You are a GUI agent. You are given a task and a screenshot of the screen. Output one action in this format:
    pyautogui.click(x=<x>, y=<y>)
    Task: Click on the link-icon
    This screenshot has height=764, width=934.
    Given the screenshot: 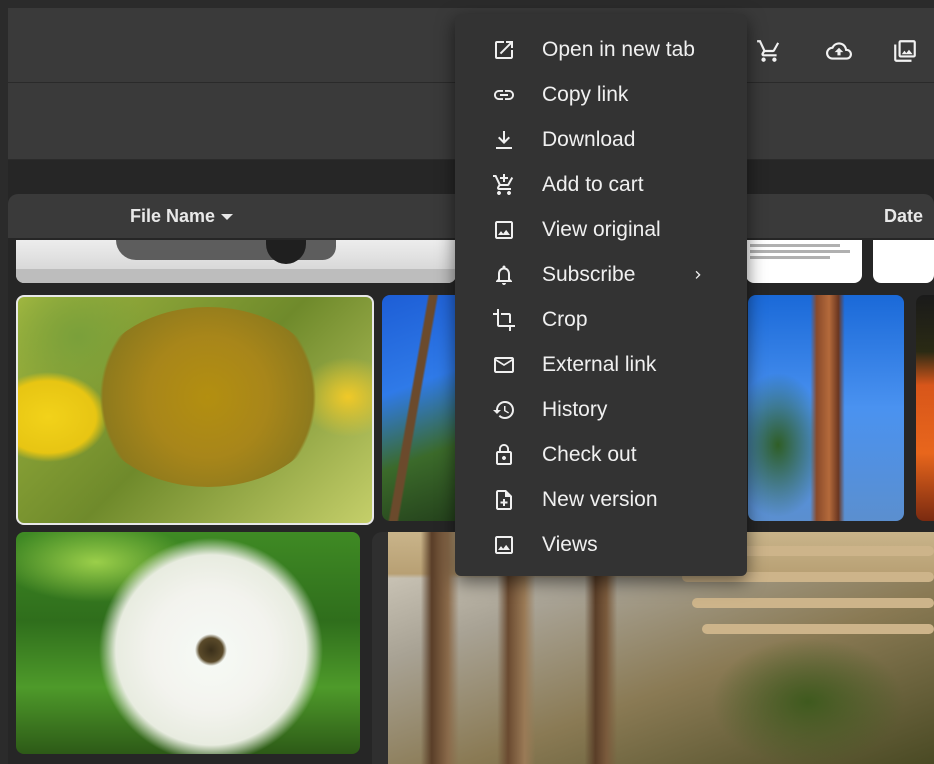 What is the action you would take?
    pyautogui.click(x=504, y=95)
    